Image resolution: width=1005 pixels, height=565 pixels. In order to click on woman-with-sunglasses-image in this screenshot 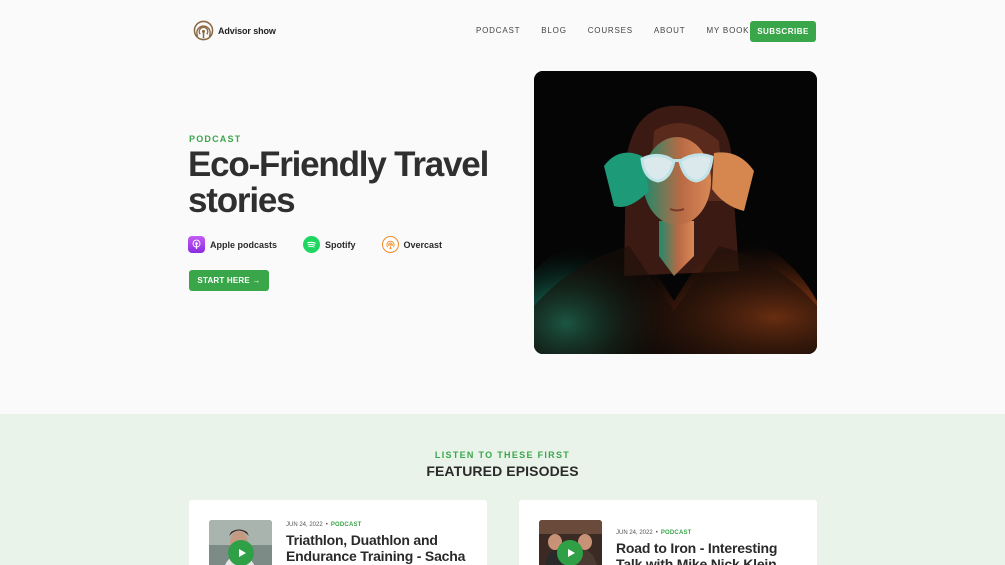, I will do `click(675, 212)`.